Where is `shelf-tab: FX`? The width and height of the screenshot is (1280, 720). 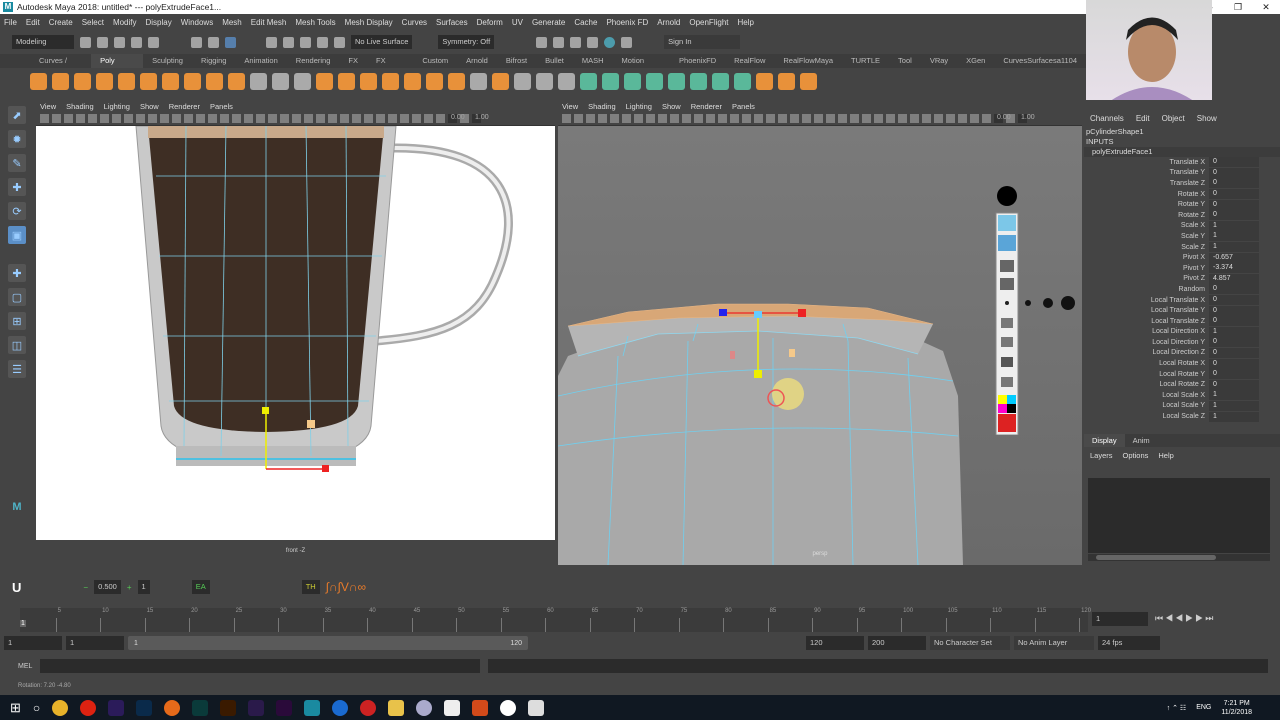 shelf-tab: FX is located at coordinates (353, 61).